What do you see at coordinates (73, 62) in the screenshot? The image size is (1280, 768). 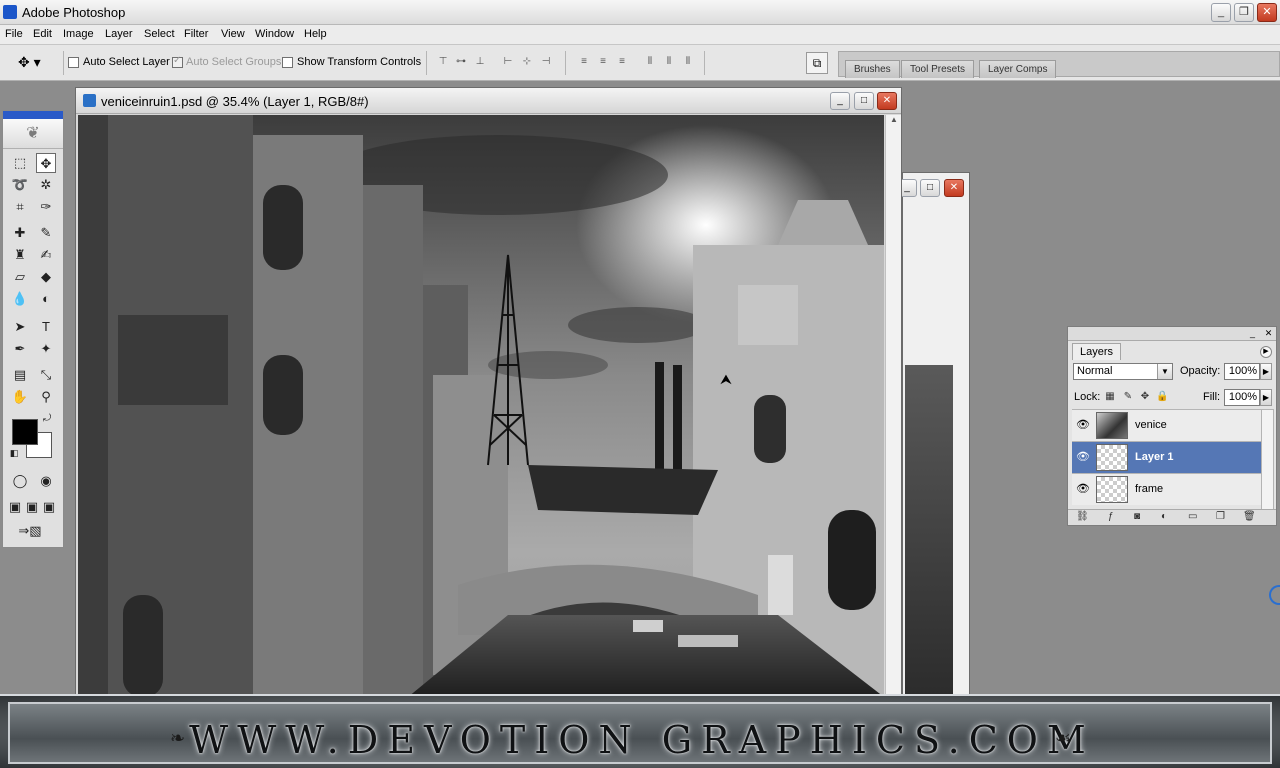 I see `auto-select-layer-checkbox` at bounding box center [73, 62].